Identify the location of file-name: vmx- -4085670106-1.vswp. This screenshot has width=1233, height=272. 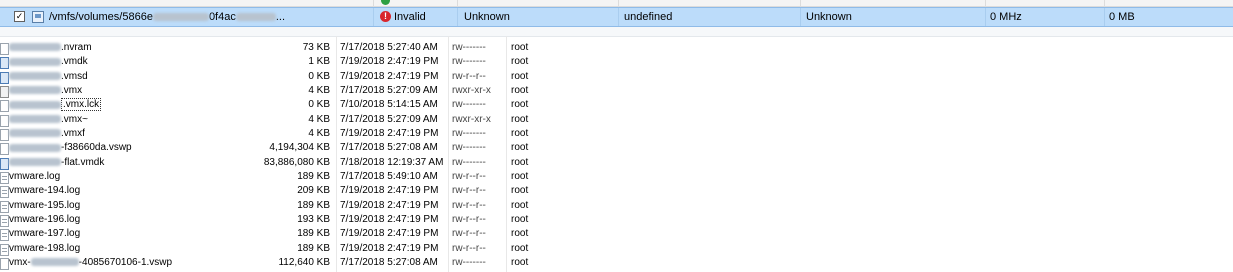
(90, 263).